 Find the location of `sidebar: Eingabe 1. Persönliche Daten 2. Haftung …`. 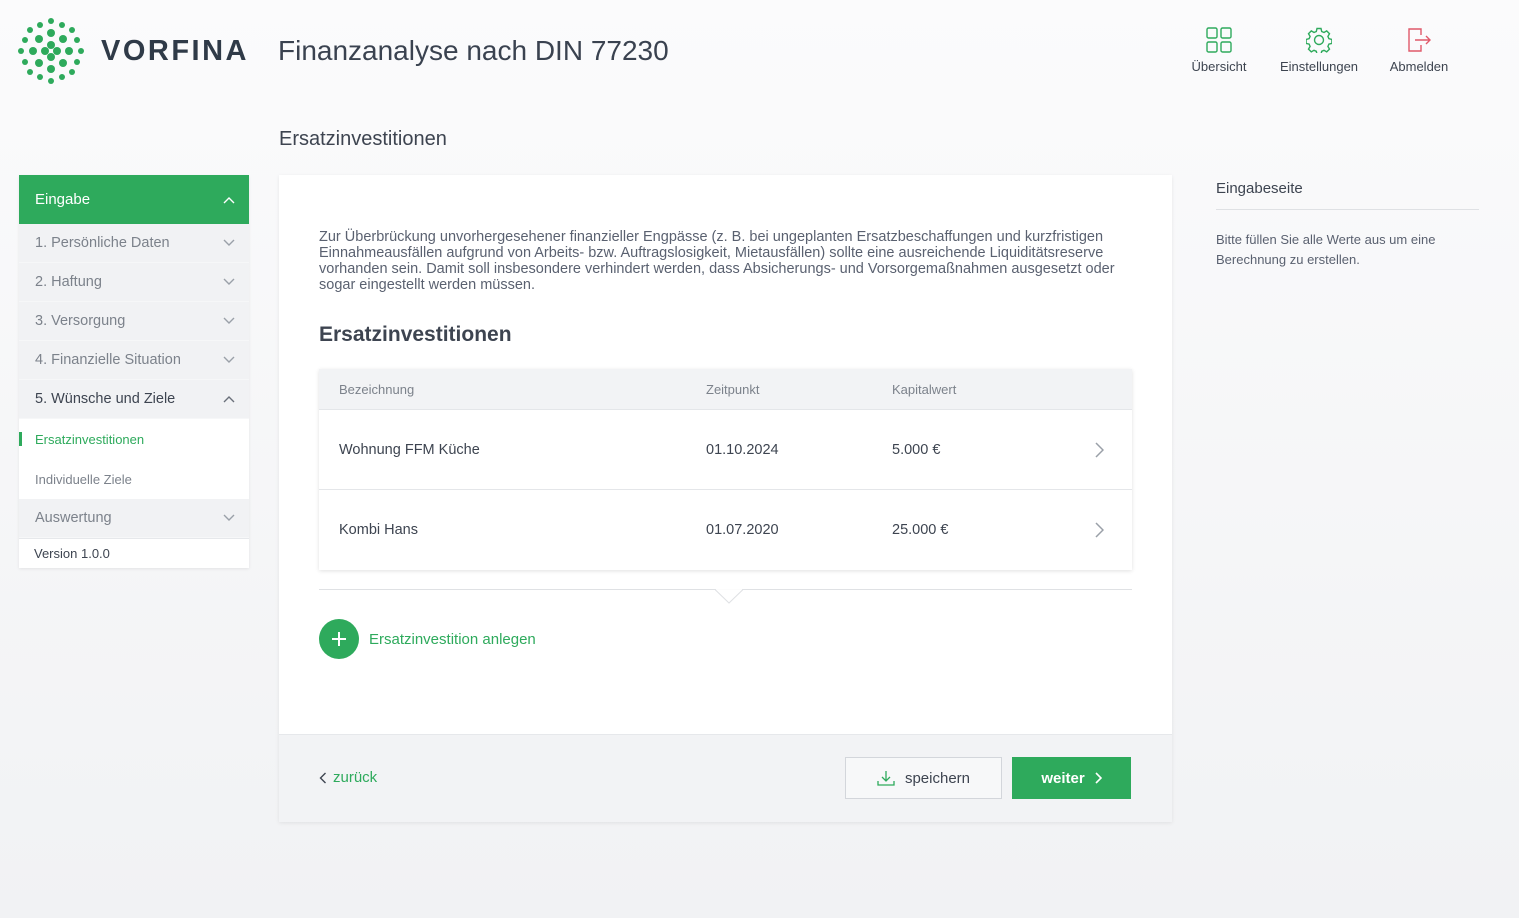

sidebar: Eingabe 1. Persönliche Daten 2. Haftung … is located at coordinates (134, 371).